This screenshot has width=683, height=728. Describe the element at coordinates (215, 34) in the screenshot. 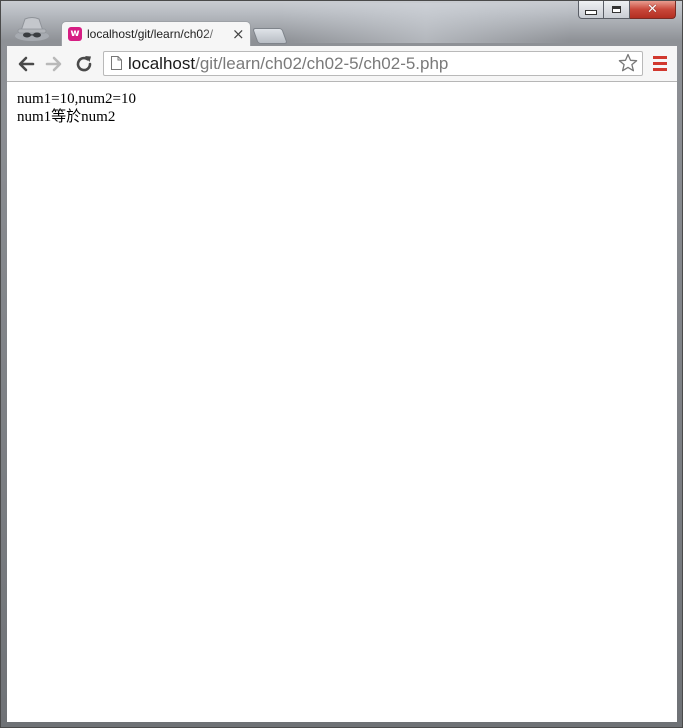

I see `tab-title-fade` at that location.